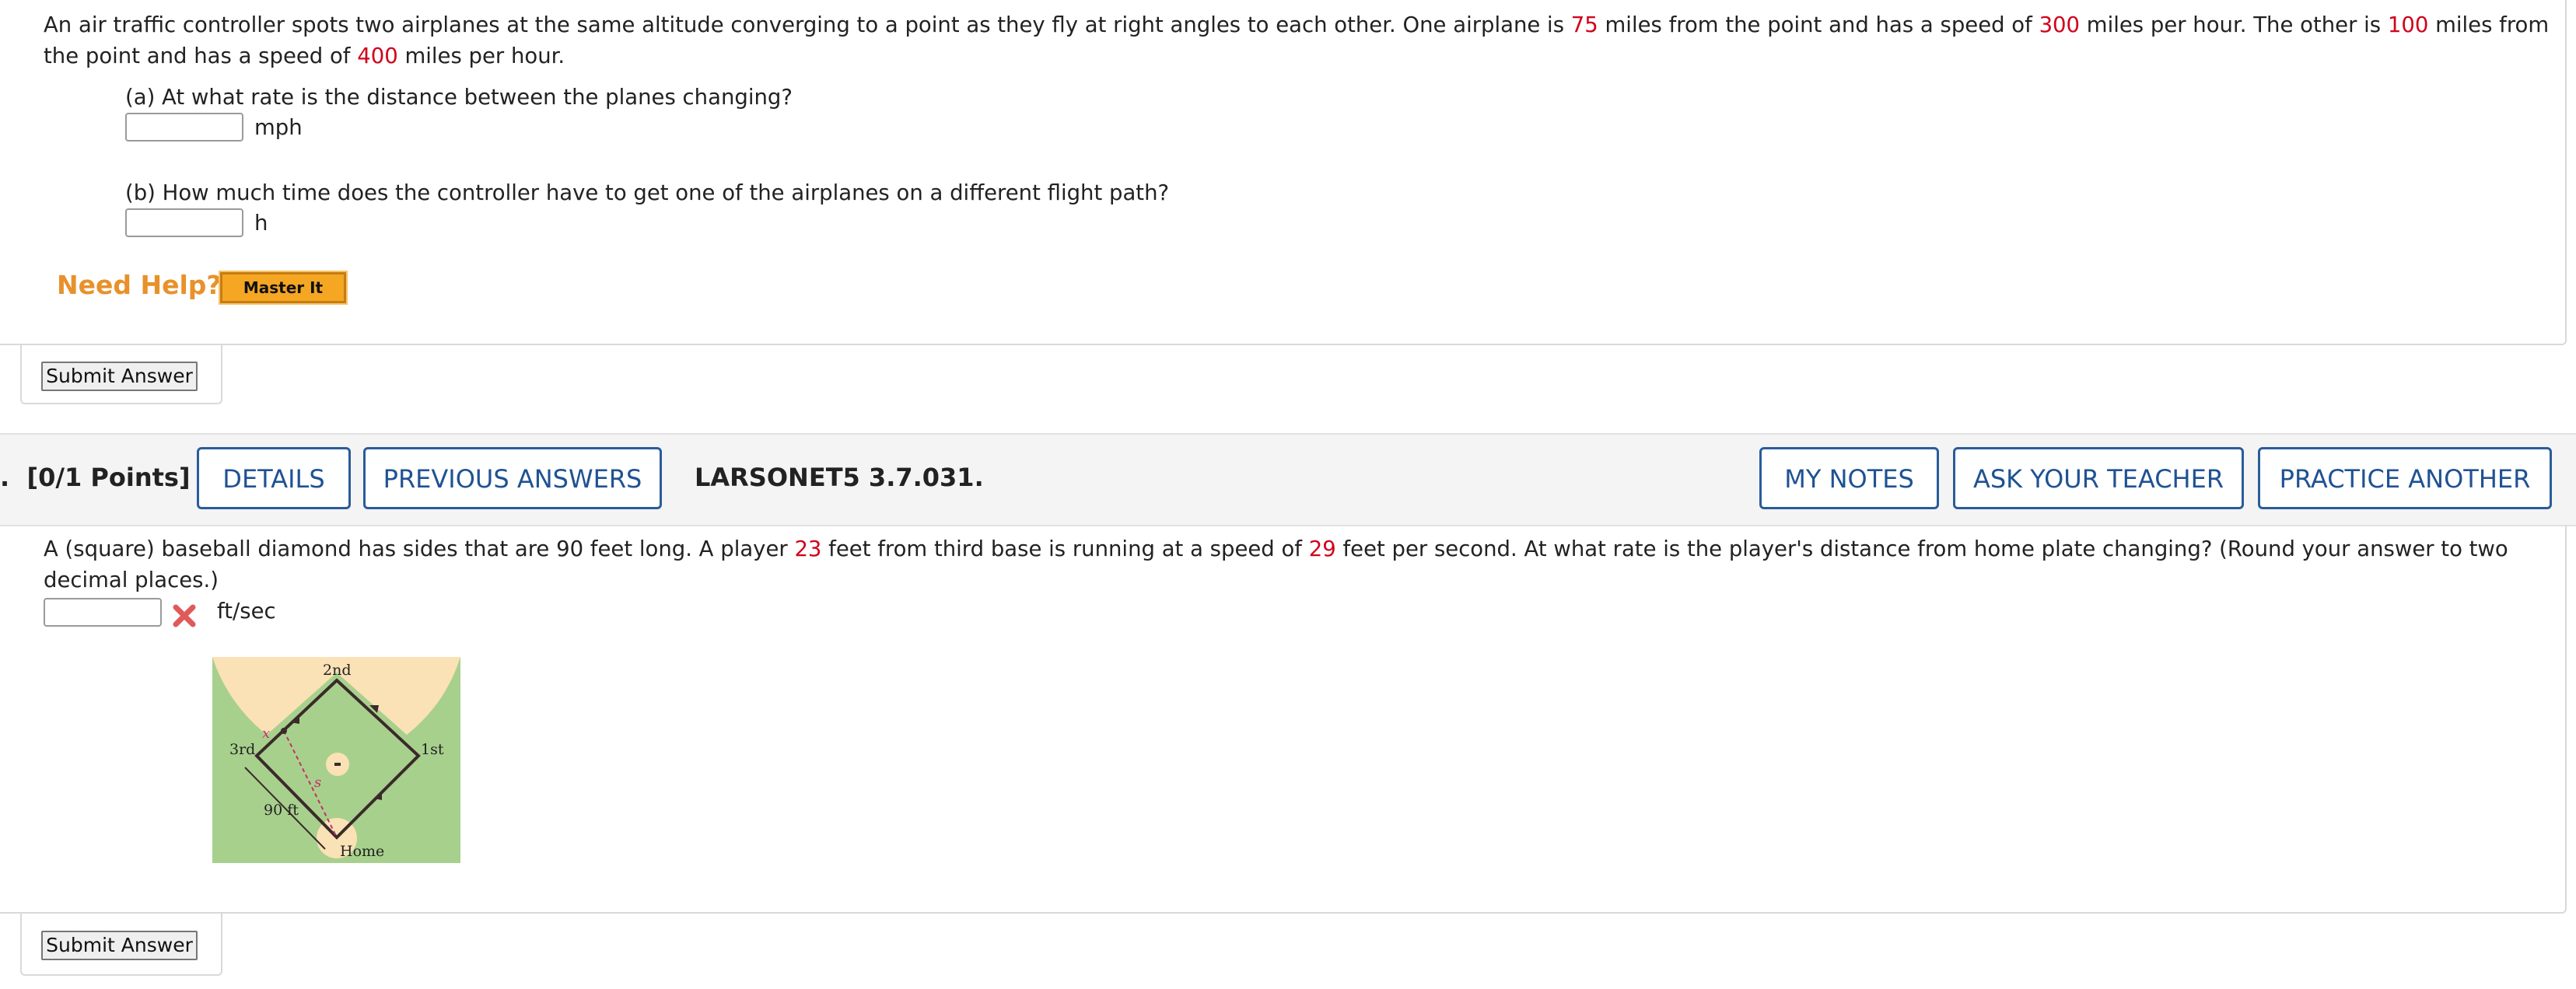  Describe the element at coordinates (266, 733) in the screenshot. I see `figure-label-x: x` at that location.